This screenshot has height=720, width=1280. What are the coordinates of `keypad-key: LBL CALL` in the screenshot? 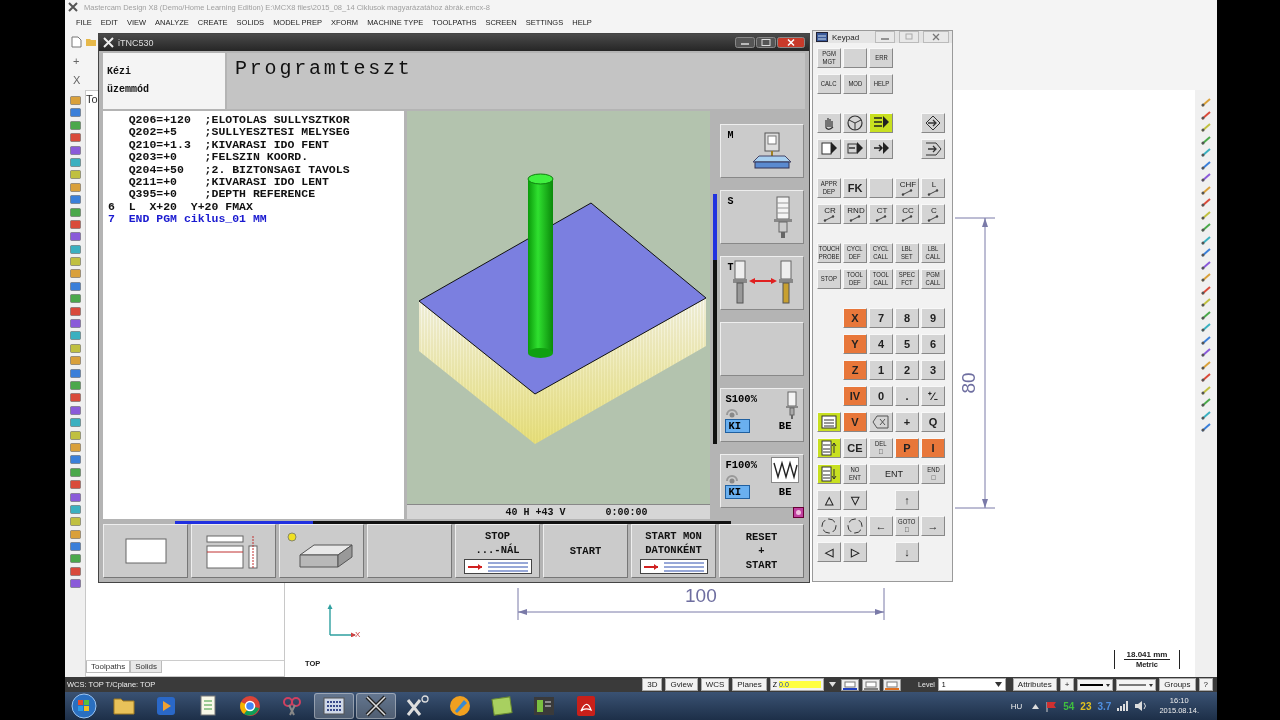 It's located at (933, 253).